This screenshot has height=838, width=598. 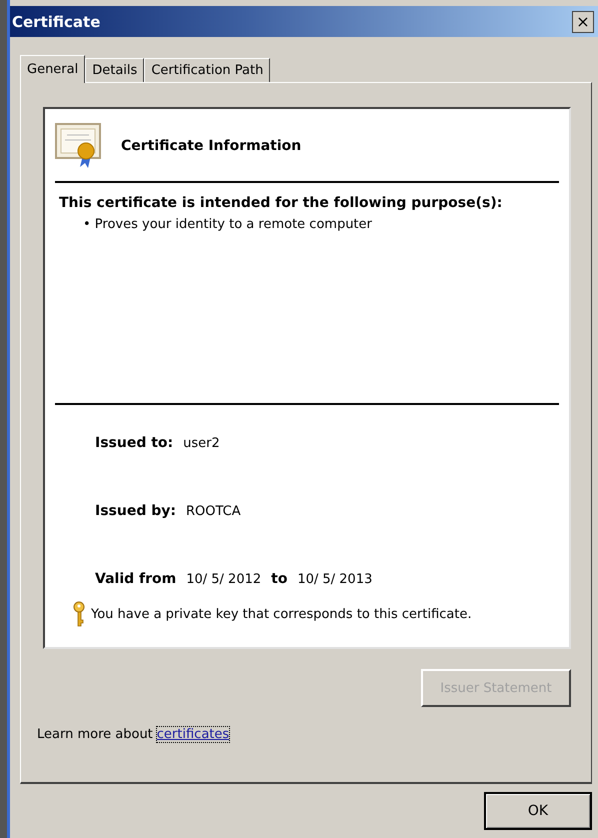 I want to click on field-value: ROOTCA, so click(x=213, y=511).